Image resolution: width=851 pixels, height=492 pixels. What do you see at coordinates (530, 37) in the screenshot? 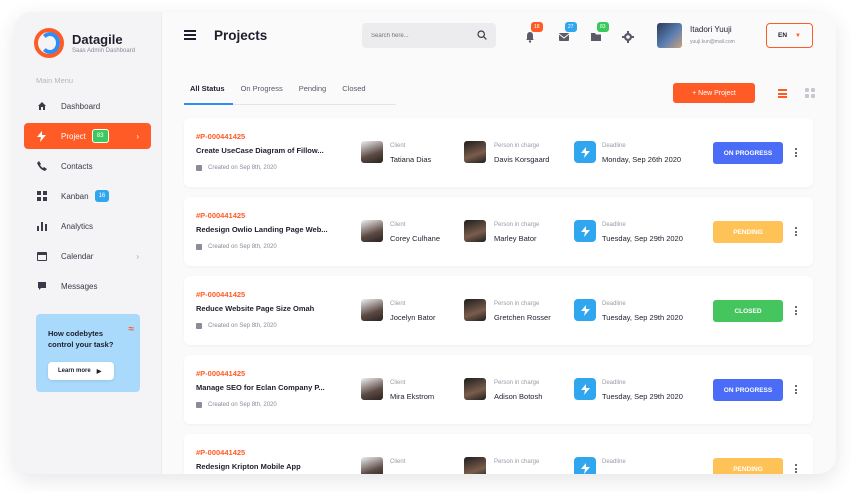
I see `bell-icon` at bounding box center [530, 37].